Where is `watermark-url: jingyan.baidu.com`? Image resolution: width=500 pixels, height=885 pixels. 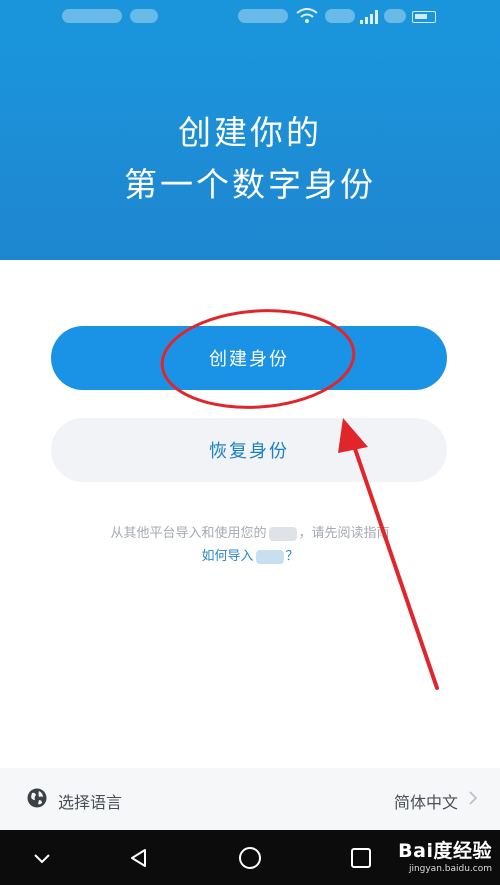
watermark-url: jingyan.baidu.com is located at coordinates (450, 869).